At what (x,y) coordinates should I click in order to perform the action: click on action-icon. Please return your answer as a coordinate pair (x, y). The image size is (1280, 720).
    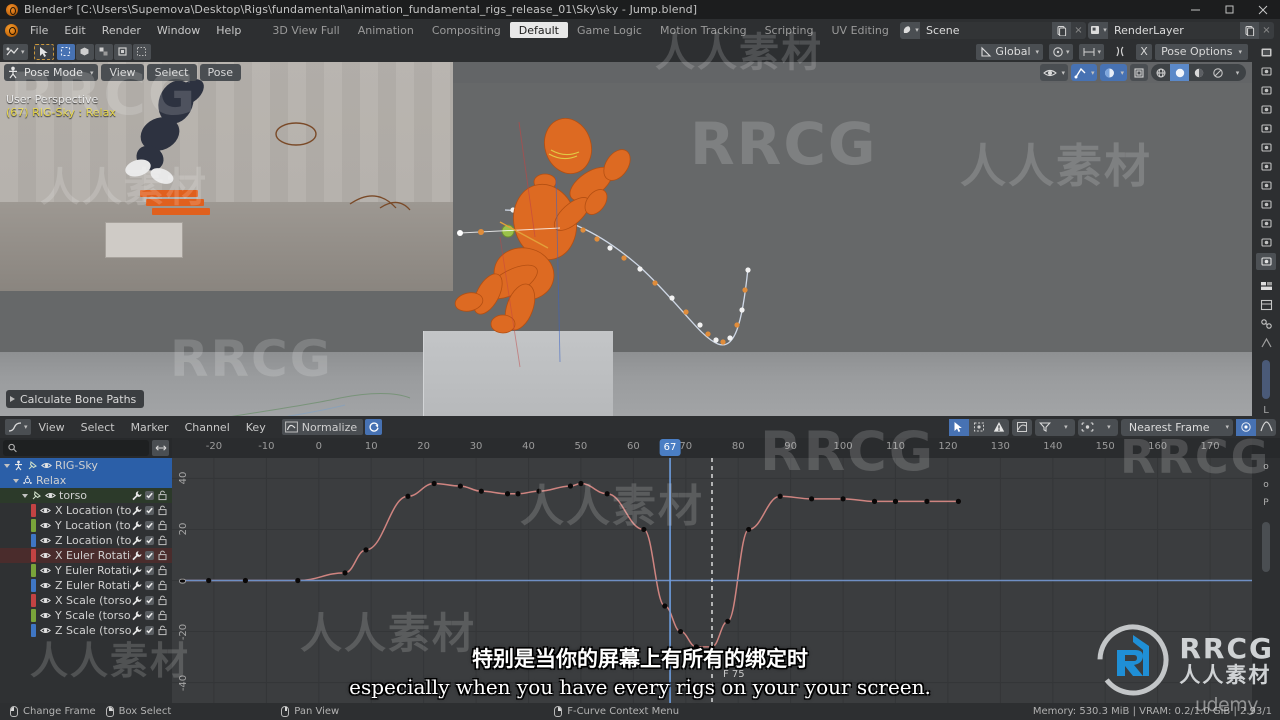
    Looking at the image, I should click on (27, 480).